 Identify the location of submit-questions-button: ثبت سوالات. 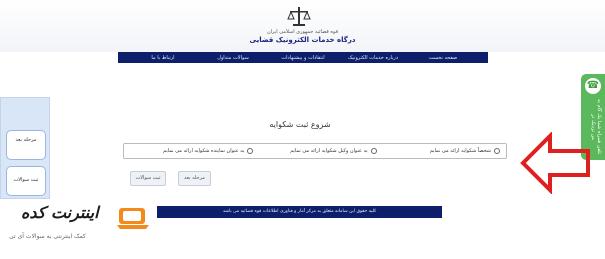
(148, 178).